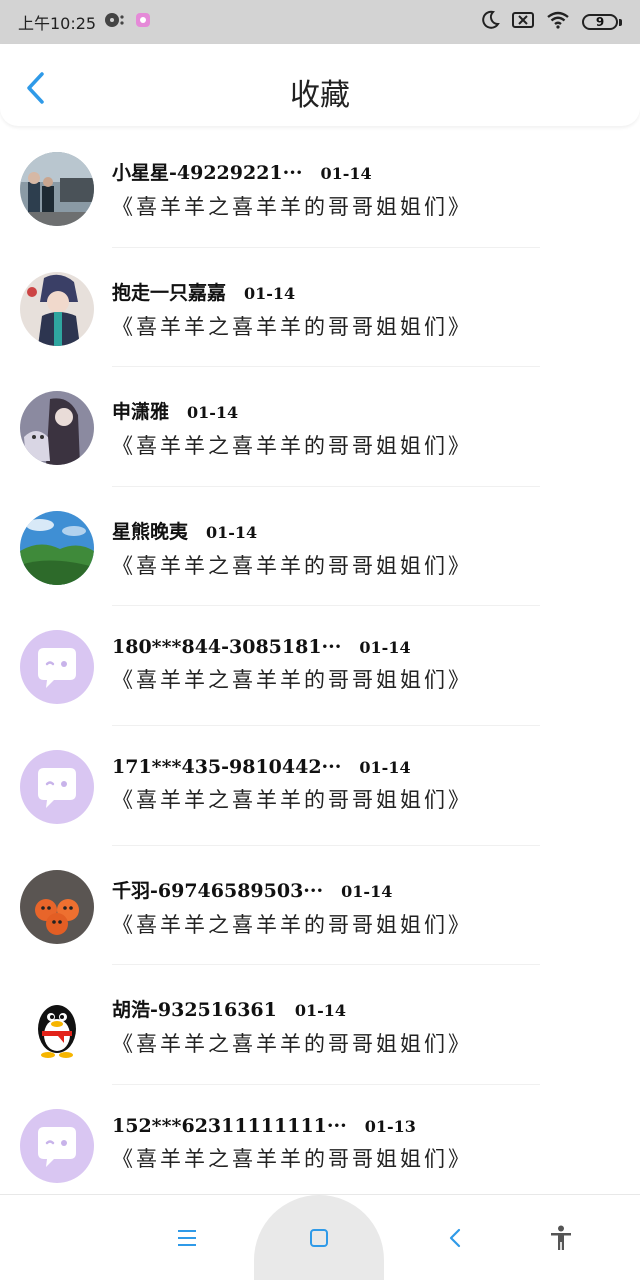  I want to click on menu-icon, so click(187, 1237).